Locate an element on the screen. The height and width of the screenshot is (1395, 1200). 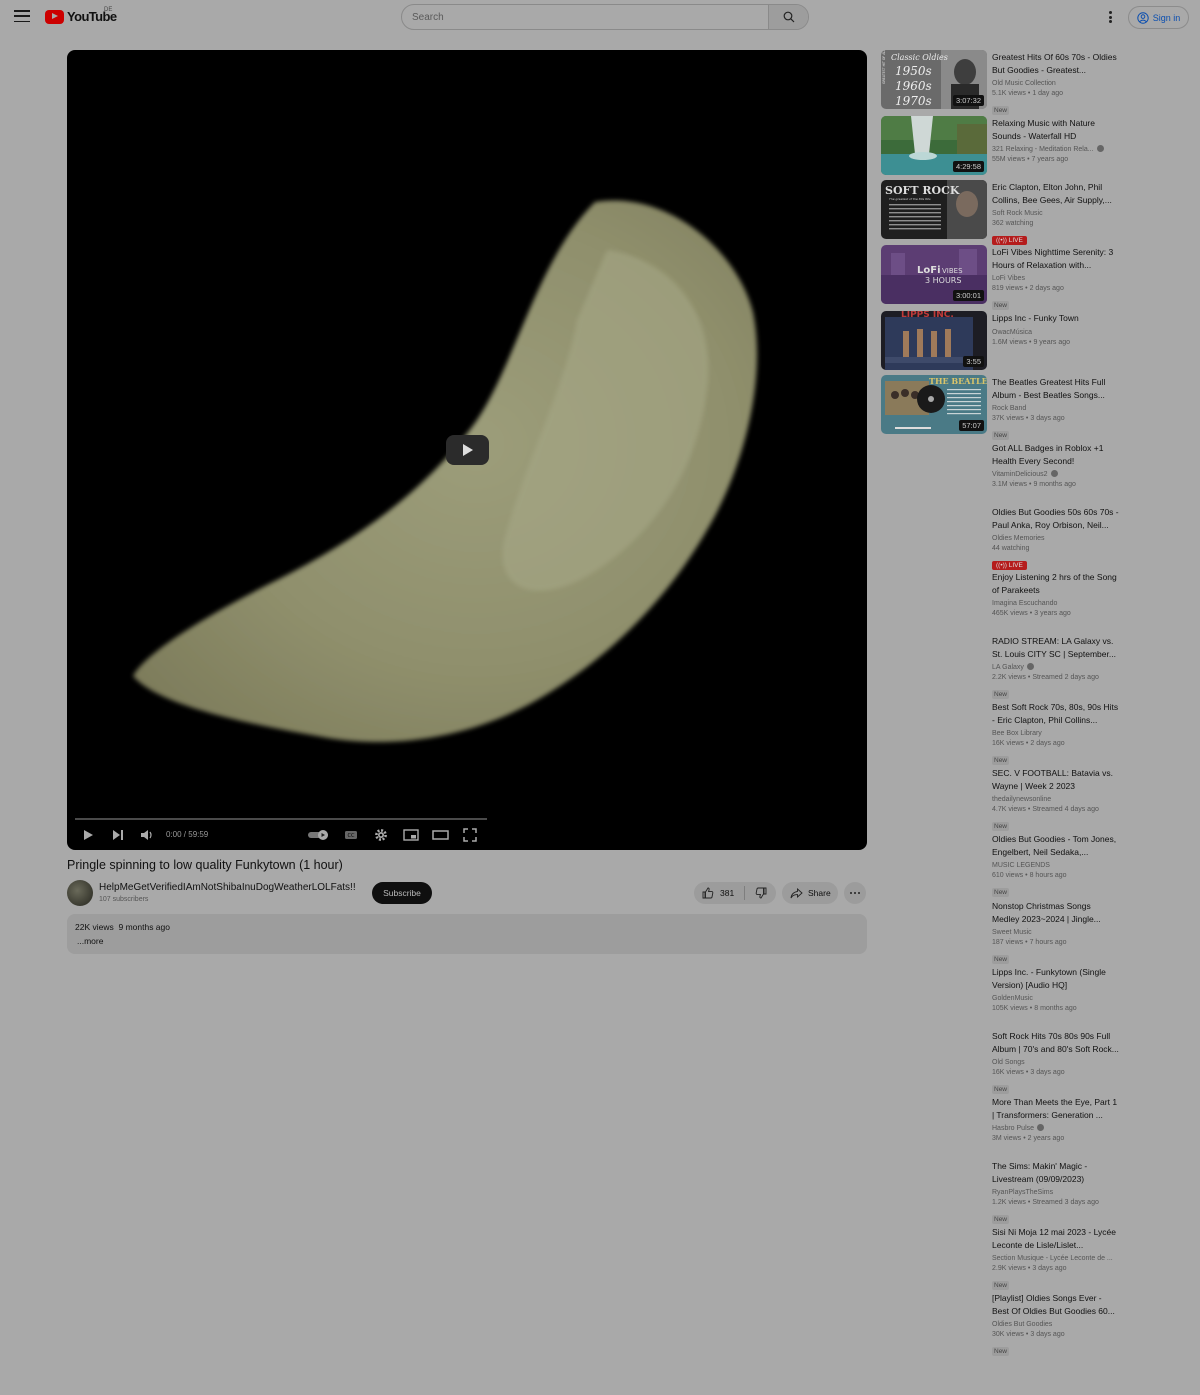
recommendation-views: 362 watching is located at coordinates (1013, 223).